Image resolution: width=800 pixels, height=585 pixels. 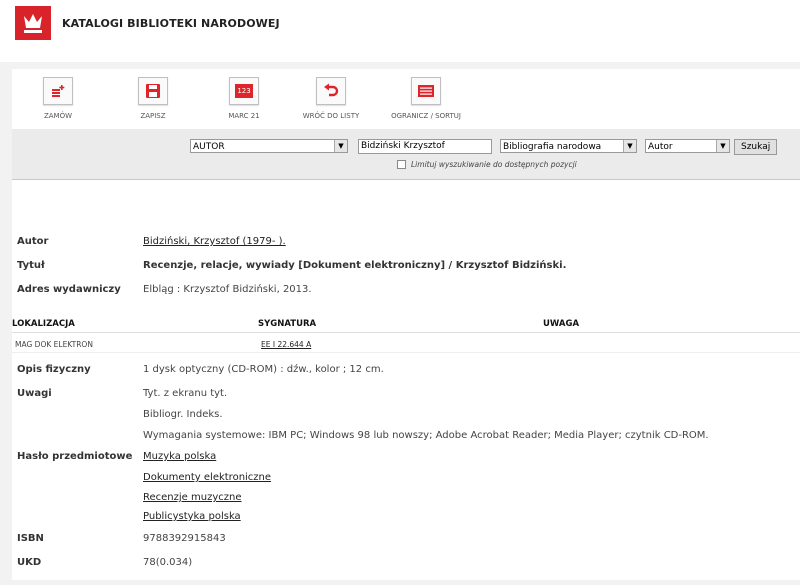 I want to click on limit-available-checkbox, so click(x=401, y=164).